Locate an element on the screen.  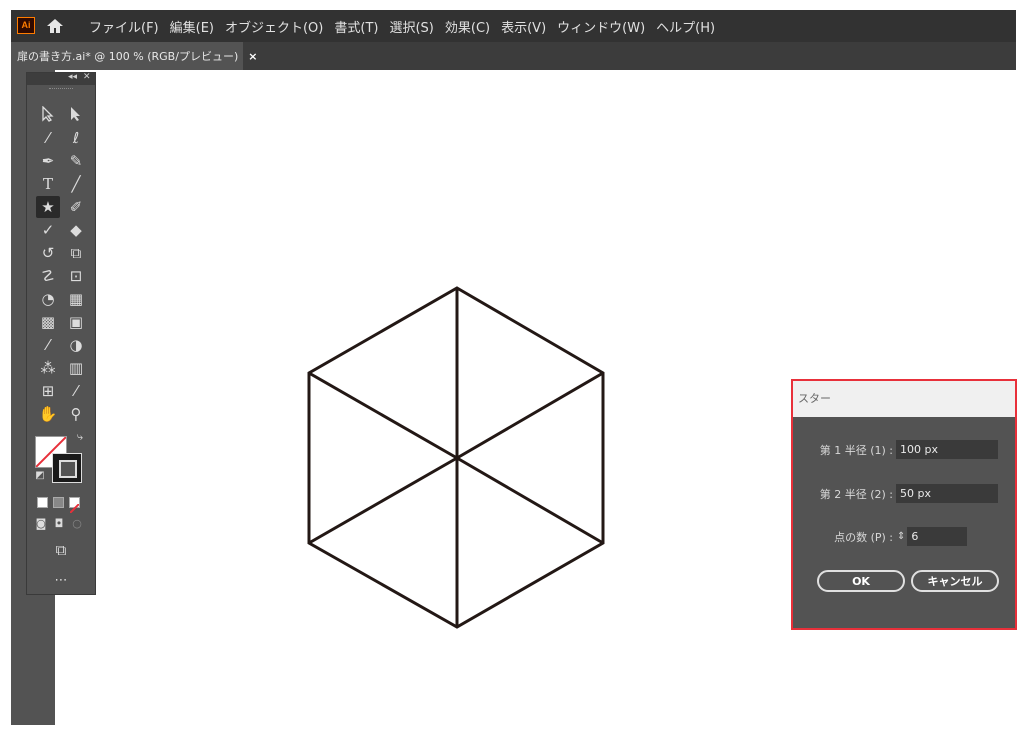
lasso-tool-icon: ℓ is located at coordinates (76, 138).